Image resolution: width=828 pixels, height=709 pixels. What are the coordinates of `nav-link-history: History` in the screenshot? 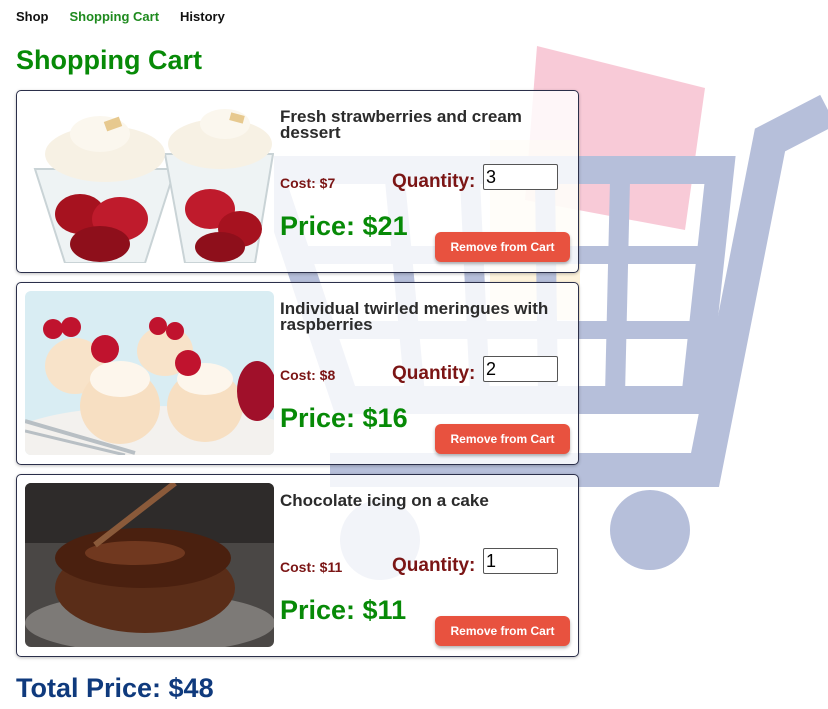 It's located at (202, 16).